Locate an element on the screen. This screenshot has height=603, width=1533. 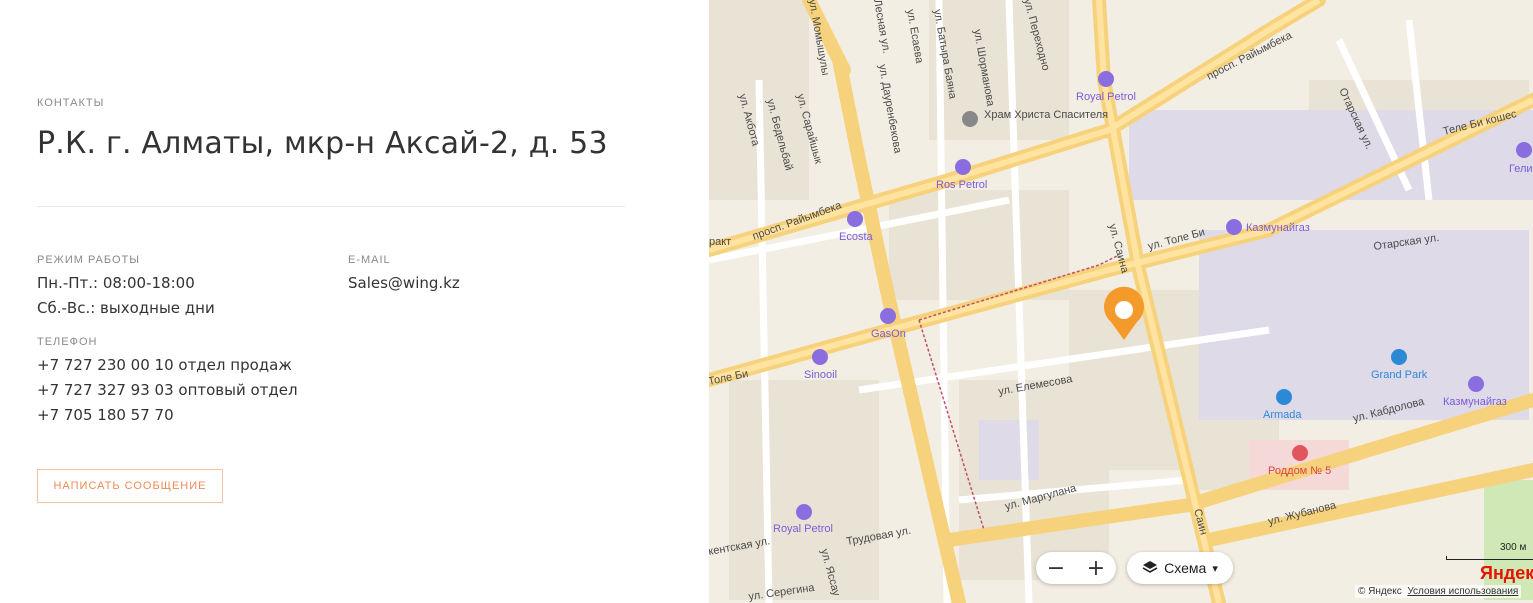
street-label: ракт is located at coordinates (720, 242).